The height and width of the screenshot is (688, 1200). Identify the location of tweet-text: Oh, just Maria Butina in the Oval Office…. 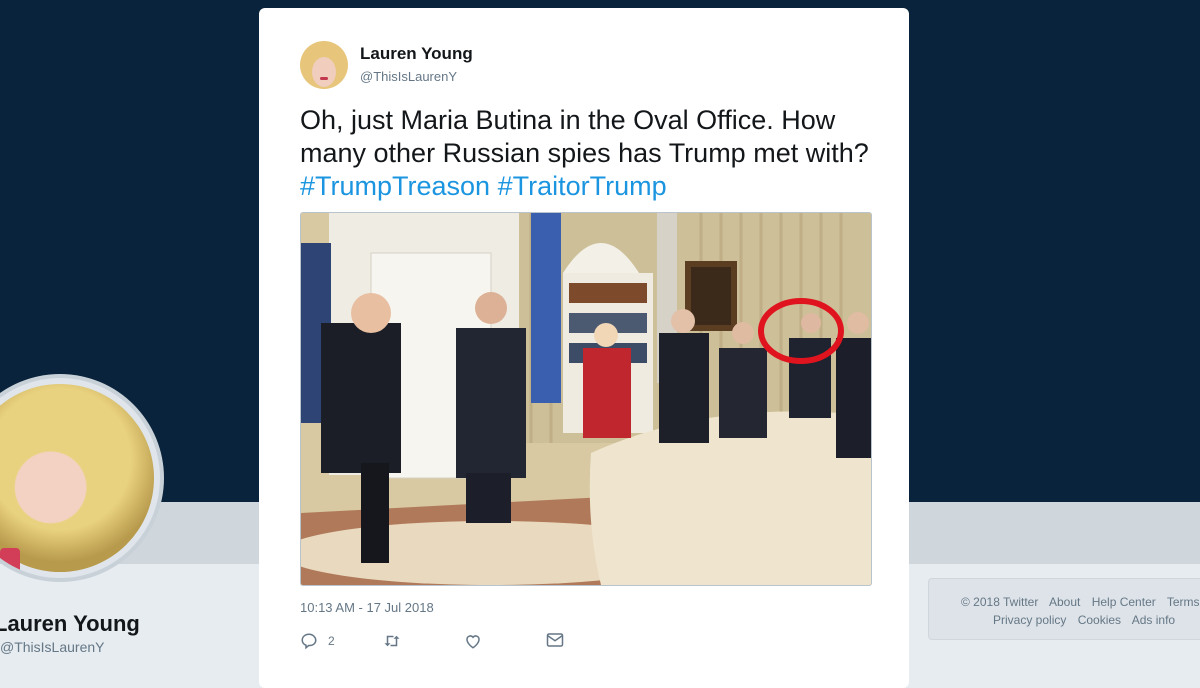
(590, 153).